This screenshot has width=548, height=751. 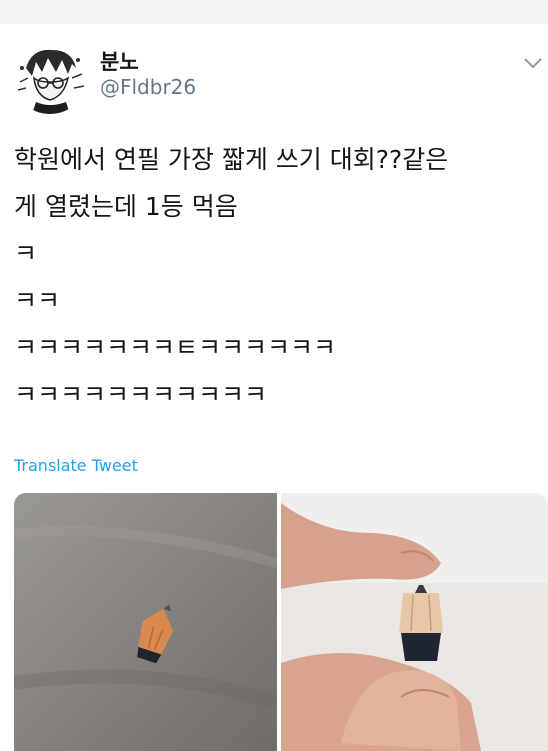 I want to click on chevron-down-icon, so click(x=533, y=63).